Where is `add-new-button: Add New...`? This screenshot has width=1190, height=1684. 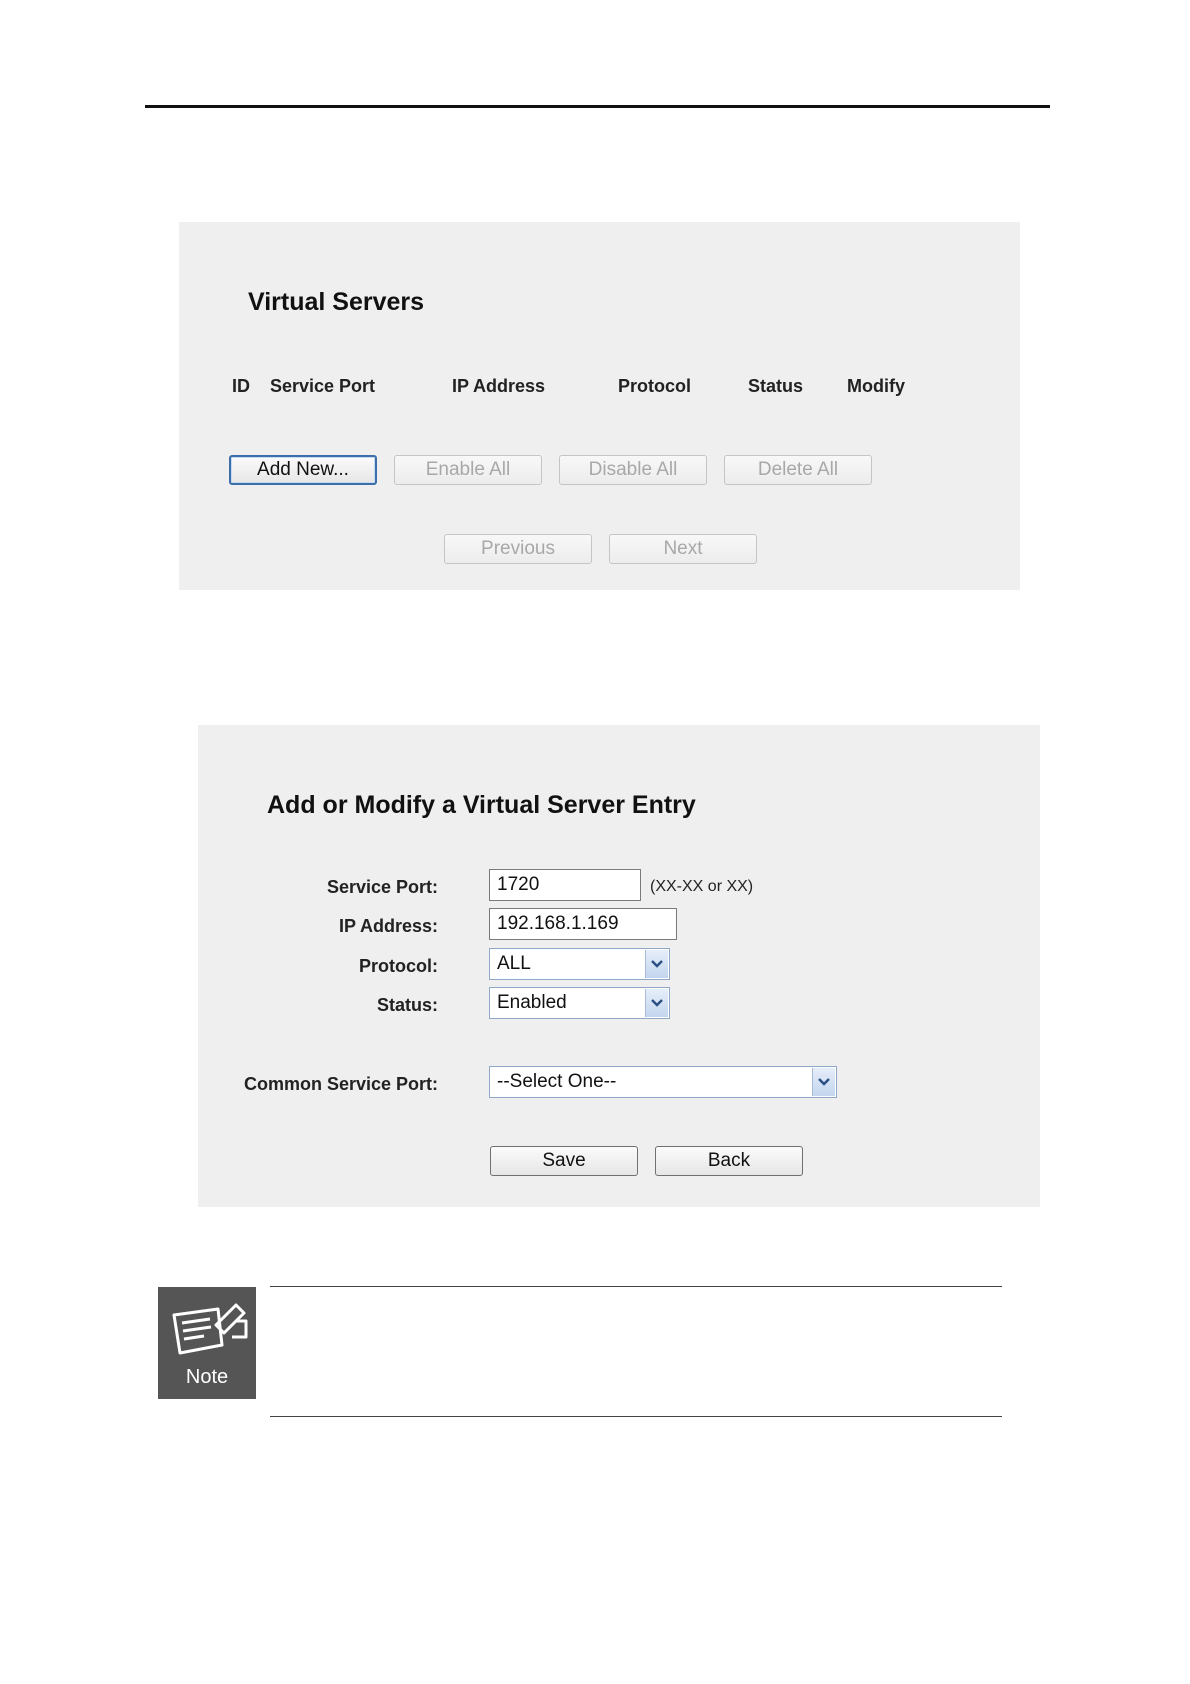
add-new-button: Add New... is located at coordinates (303, 470).